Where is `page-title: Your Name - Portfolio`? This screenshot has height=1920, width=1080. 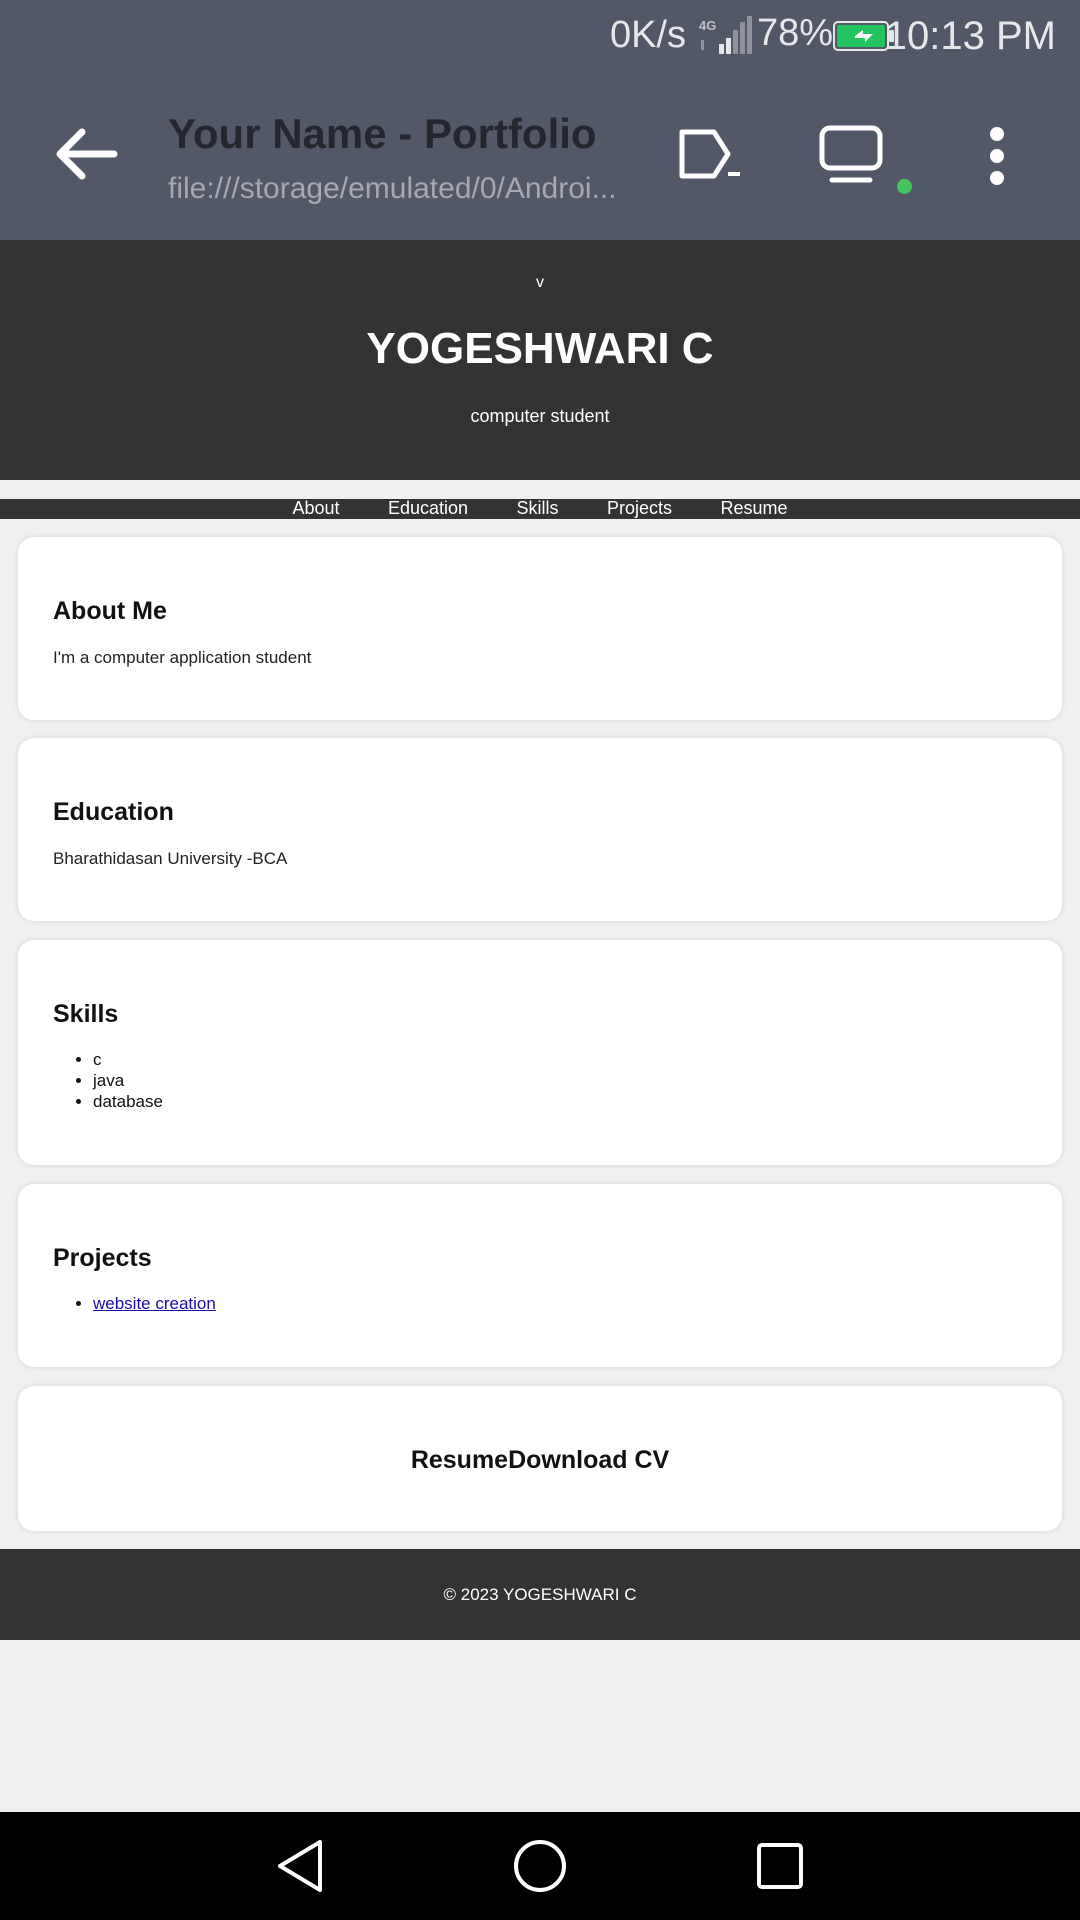 page-title: Your Name - Portfolio is located at coordinates (382, 133).